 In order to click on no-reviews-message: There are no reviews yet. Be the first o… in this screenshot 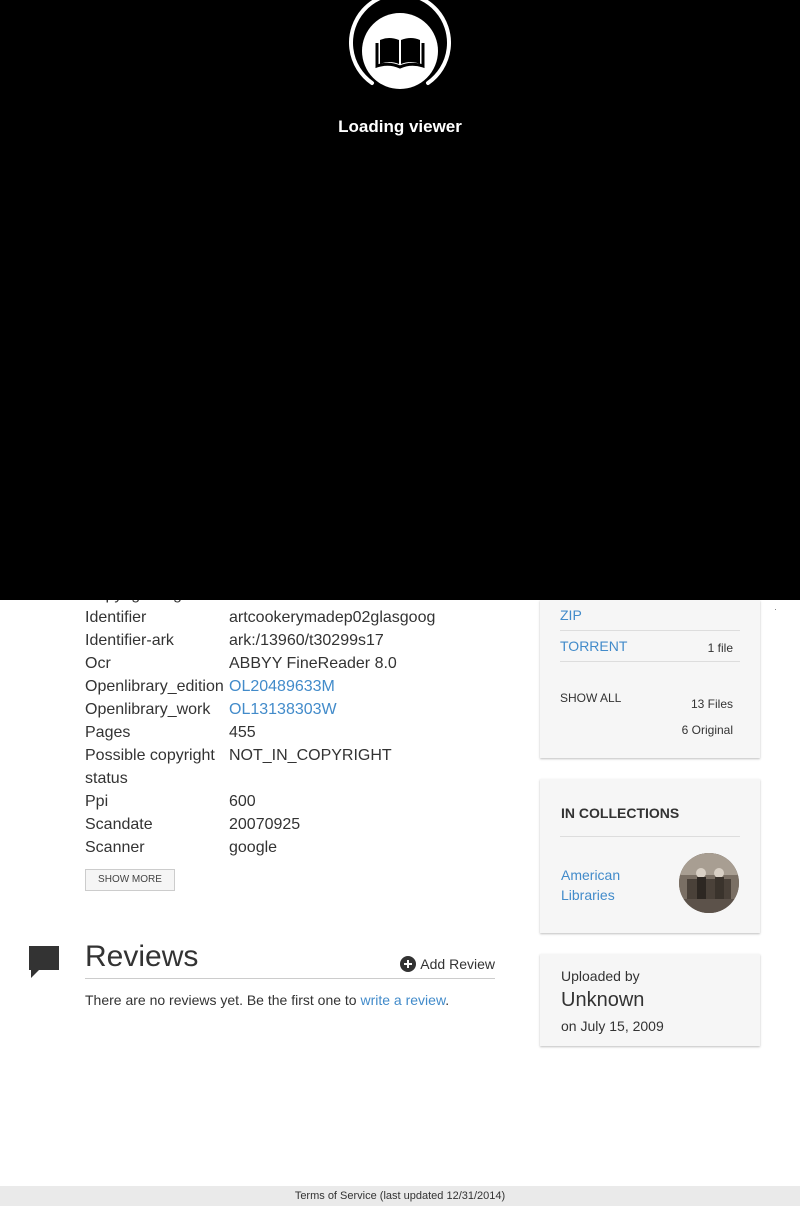, I will do `click(221, 1000)`.